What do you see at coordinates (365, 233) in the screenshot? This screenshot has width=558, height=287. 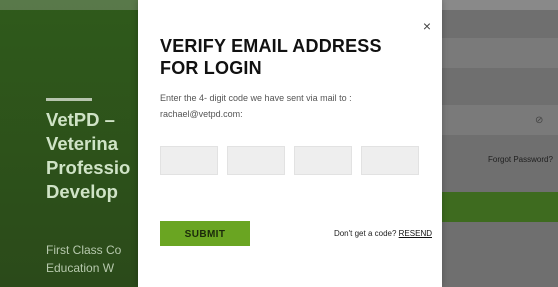 I see `resend-prompt: Don't get a code?` at bounding box center [365, 233].